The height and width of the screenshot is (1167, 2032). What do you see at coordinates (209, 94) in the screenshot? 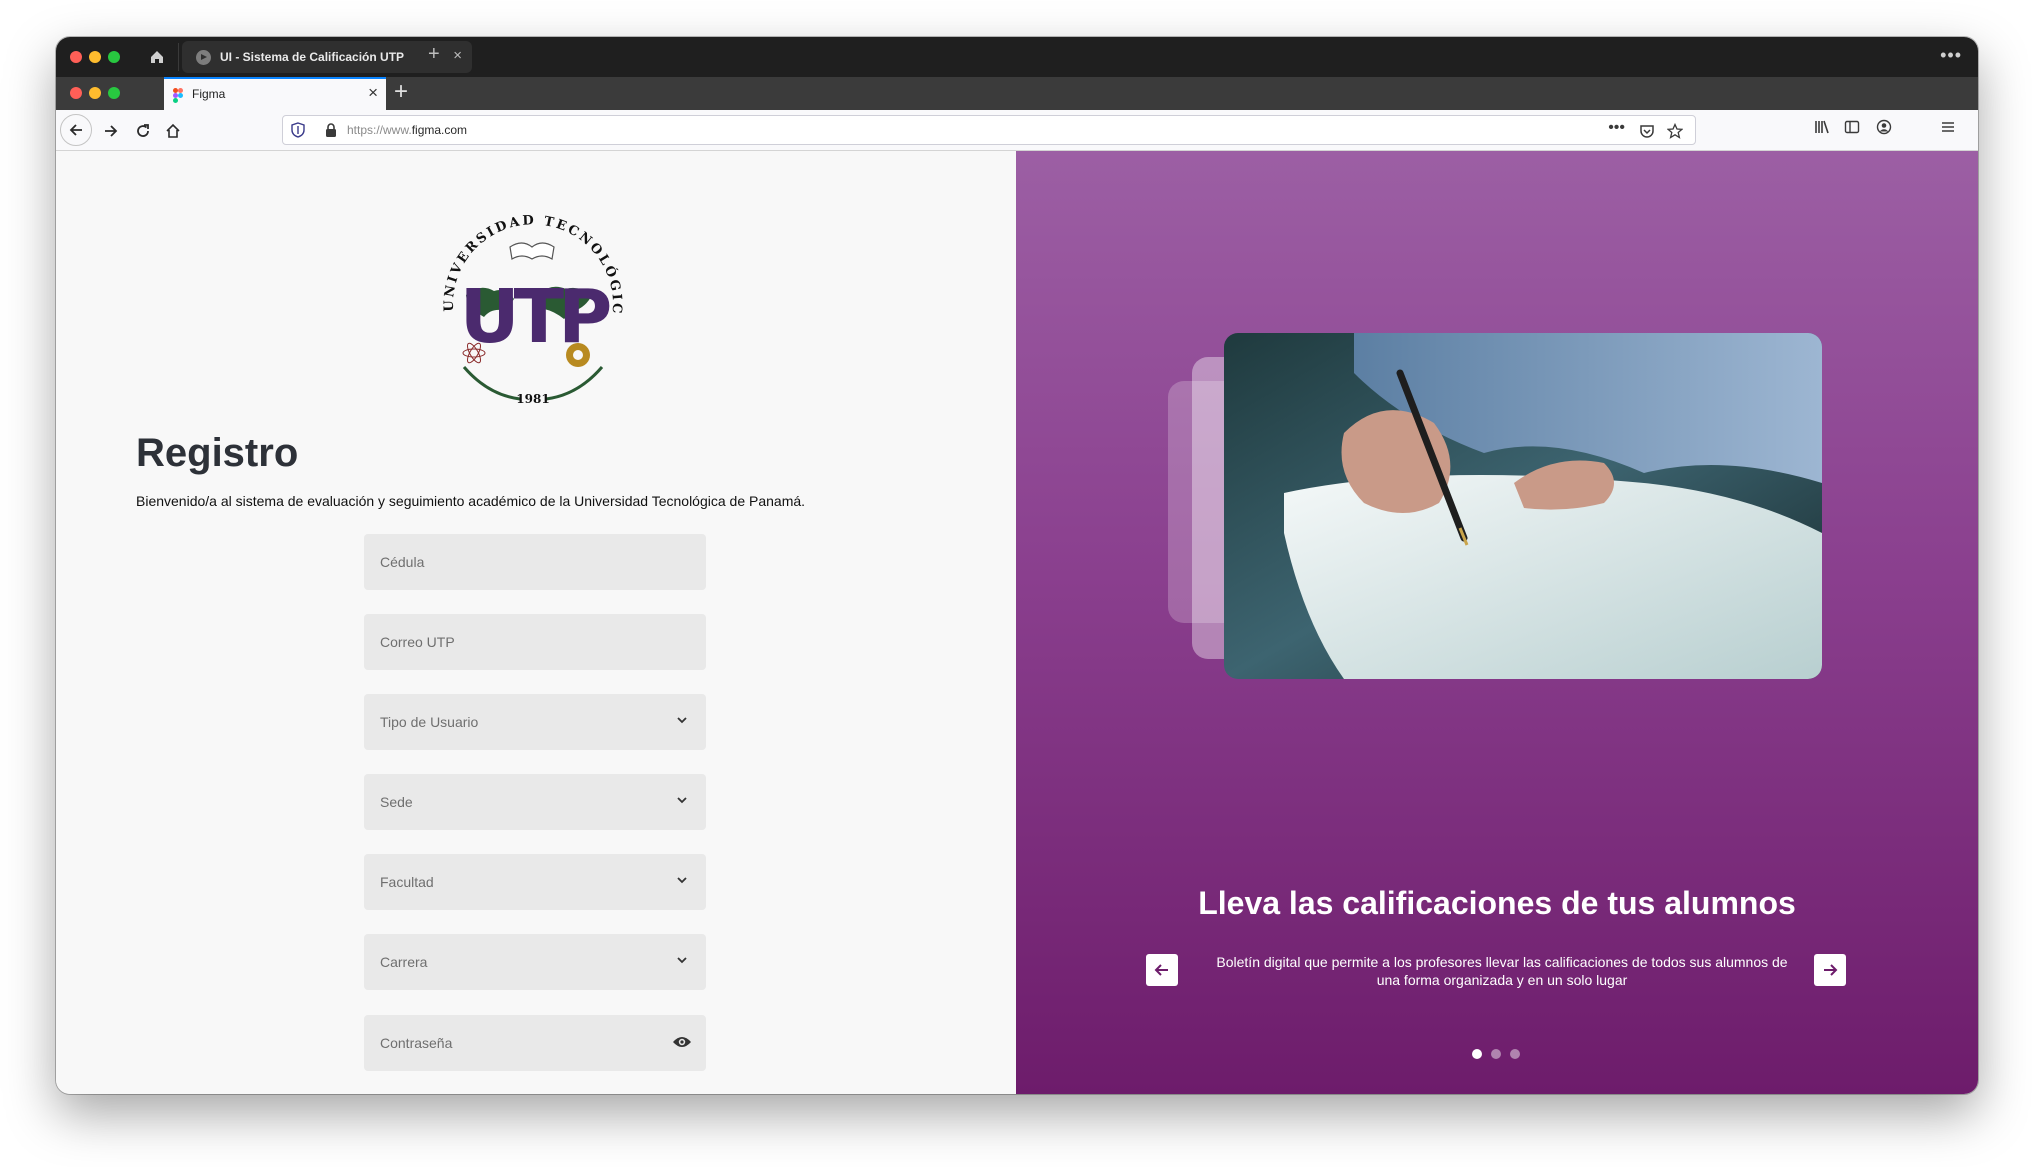
I see `tab-title: Figma` at bounding box center [209, 94].